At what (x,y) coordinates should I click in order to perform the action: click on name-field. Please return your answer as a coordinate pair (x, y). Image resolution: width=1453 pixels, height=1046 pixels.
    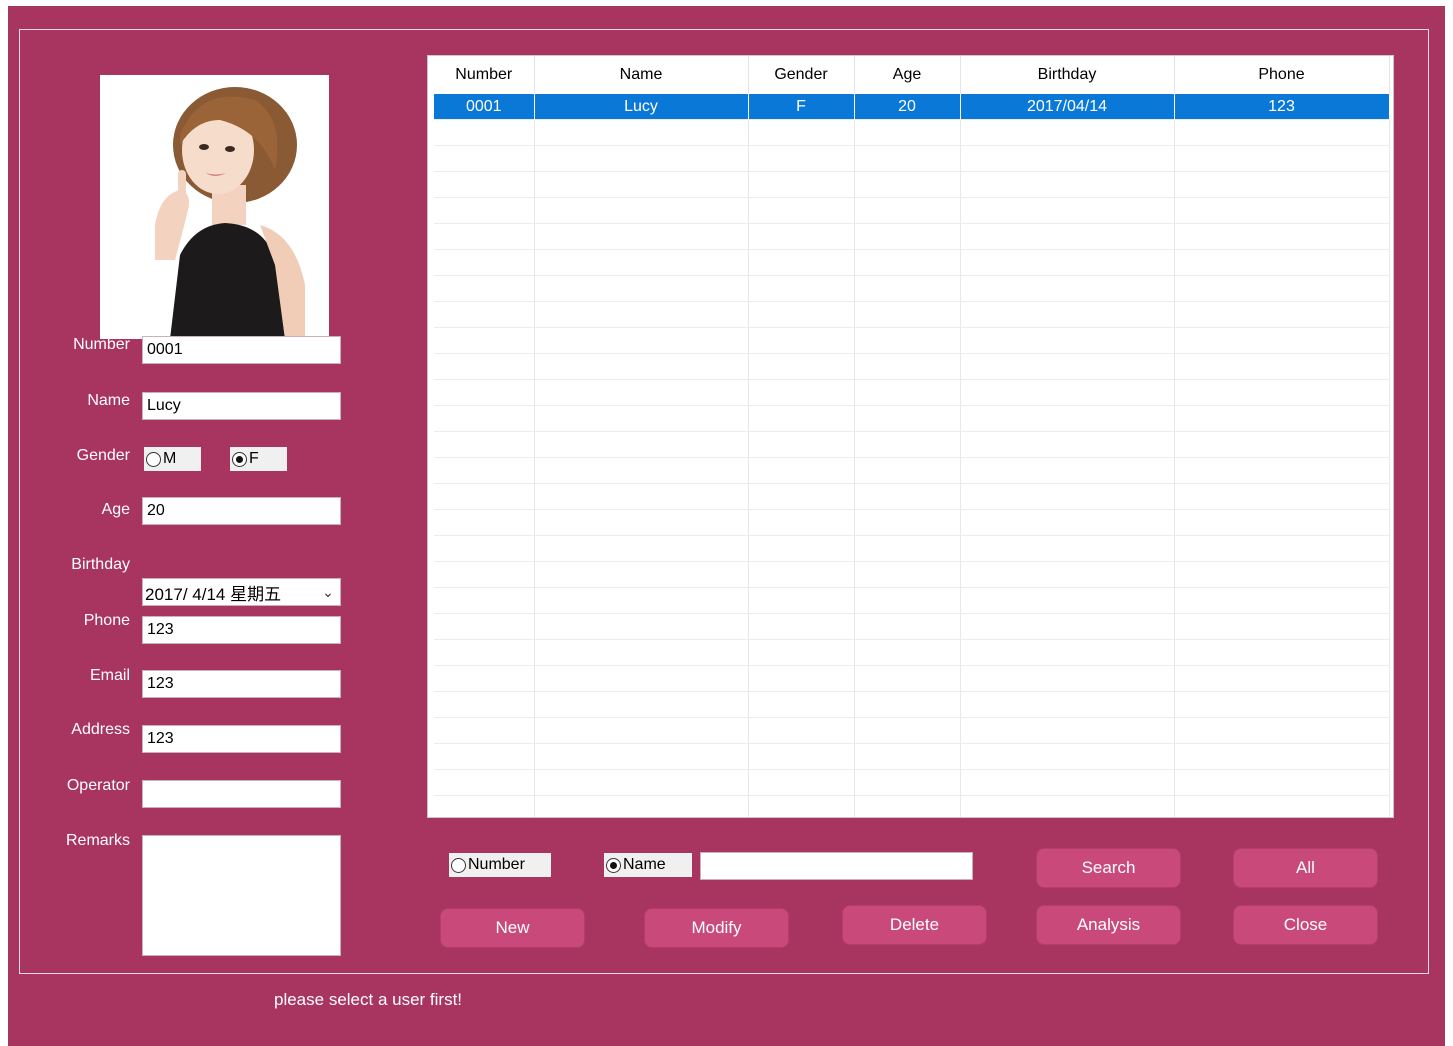
    Looking at the image, I should click on (241, 406).